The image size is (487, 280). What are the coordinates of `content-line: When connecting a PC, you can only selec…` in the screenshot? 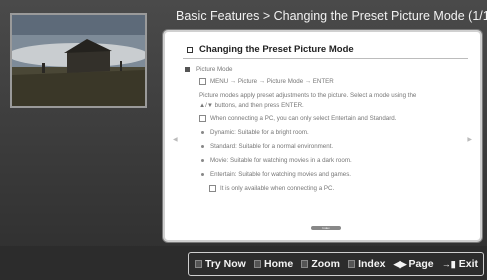 It's located at (297, 118).